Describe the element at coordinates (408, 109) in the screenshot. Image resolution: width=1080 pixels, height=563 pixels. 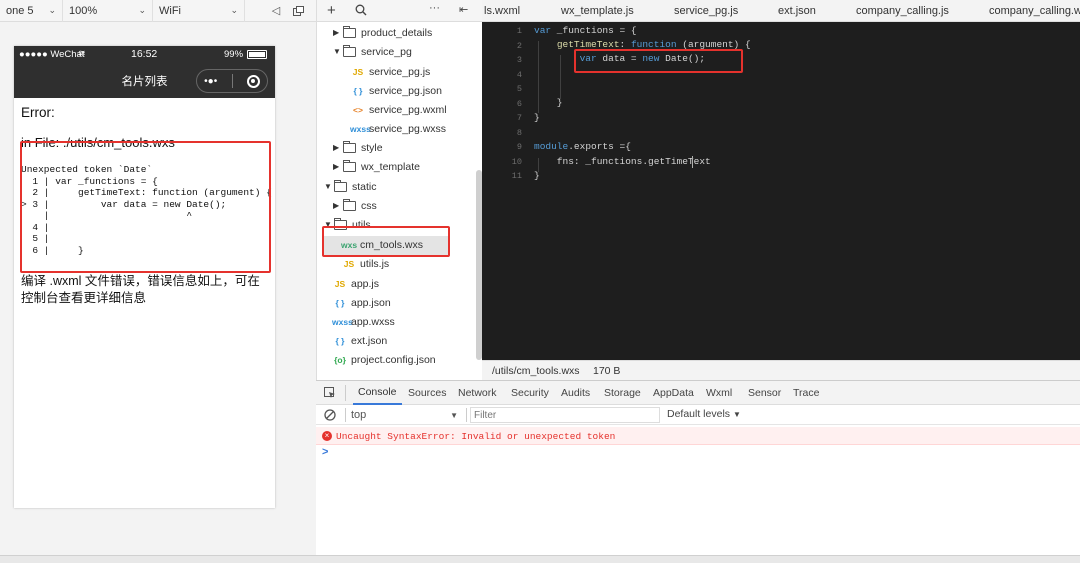
I see `tree-item-label: service_pg.wxml` at that location.